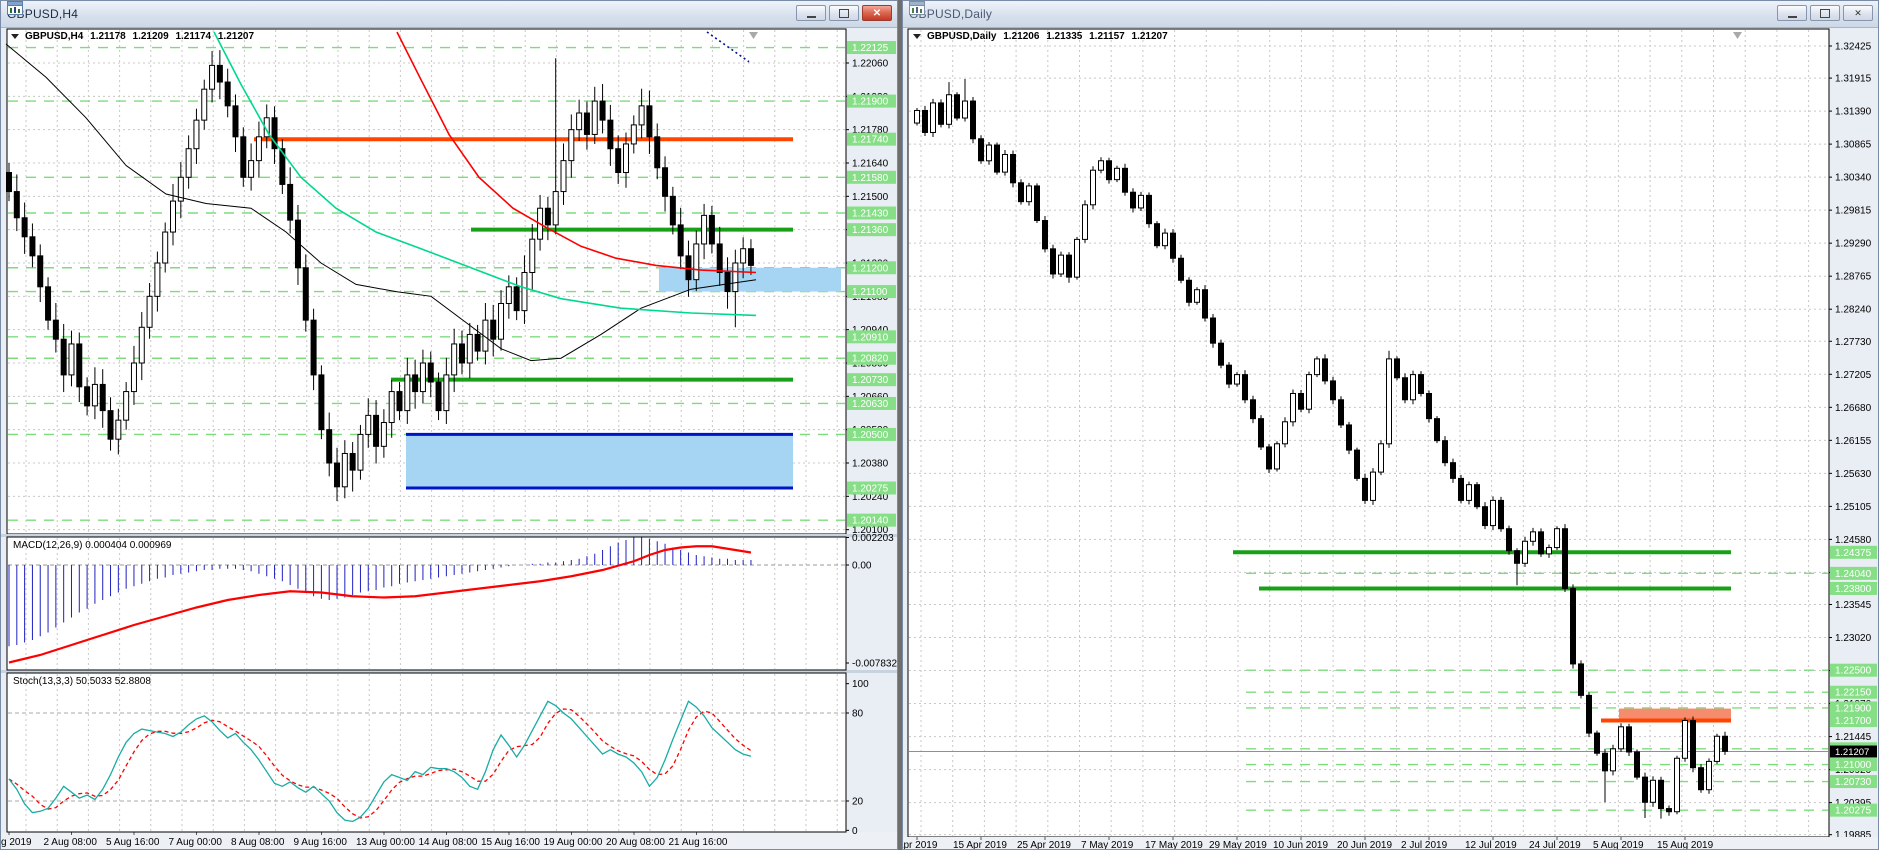 This screenshot has width=1879, height=850. I want to click on price-axis-label: 1.21445, so click(1853, 737).